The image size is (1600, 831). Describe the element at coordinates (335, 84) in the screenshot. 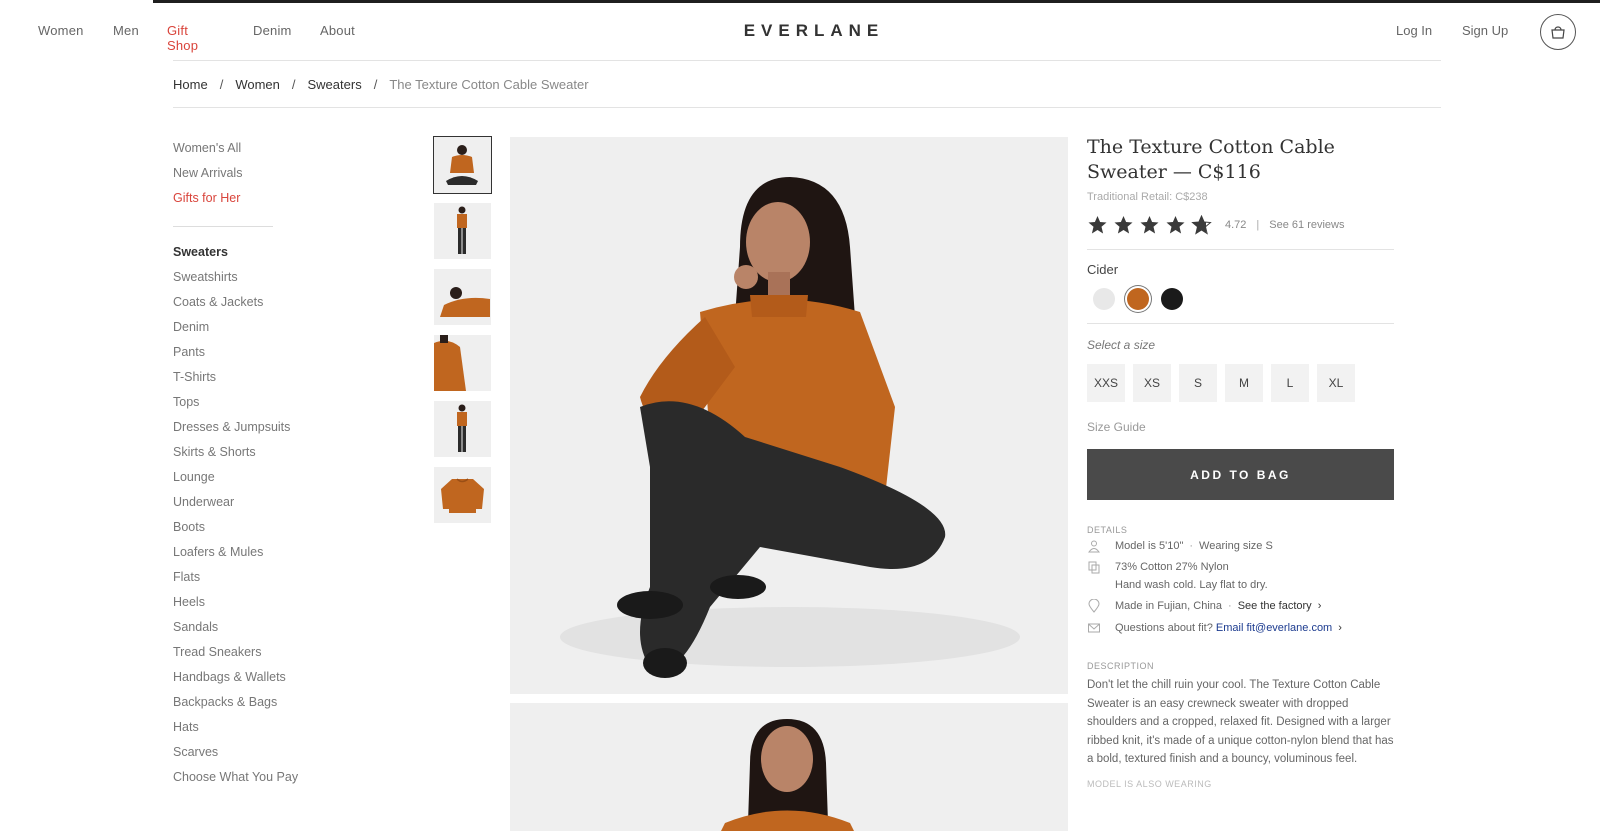

I see `breadcrumb-sweaters: Sweaters` at that location.